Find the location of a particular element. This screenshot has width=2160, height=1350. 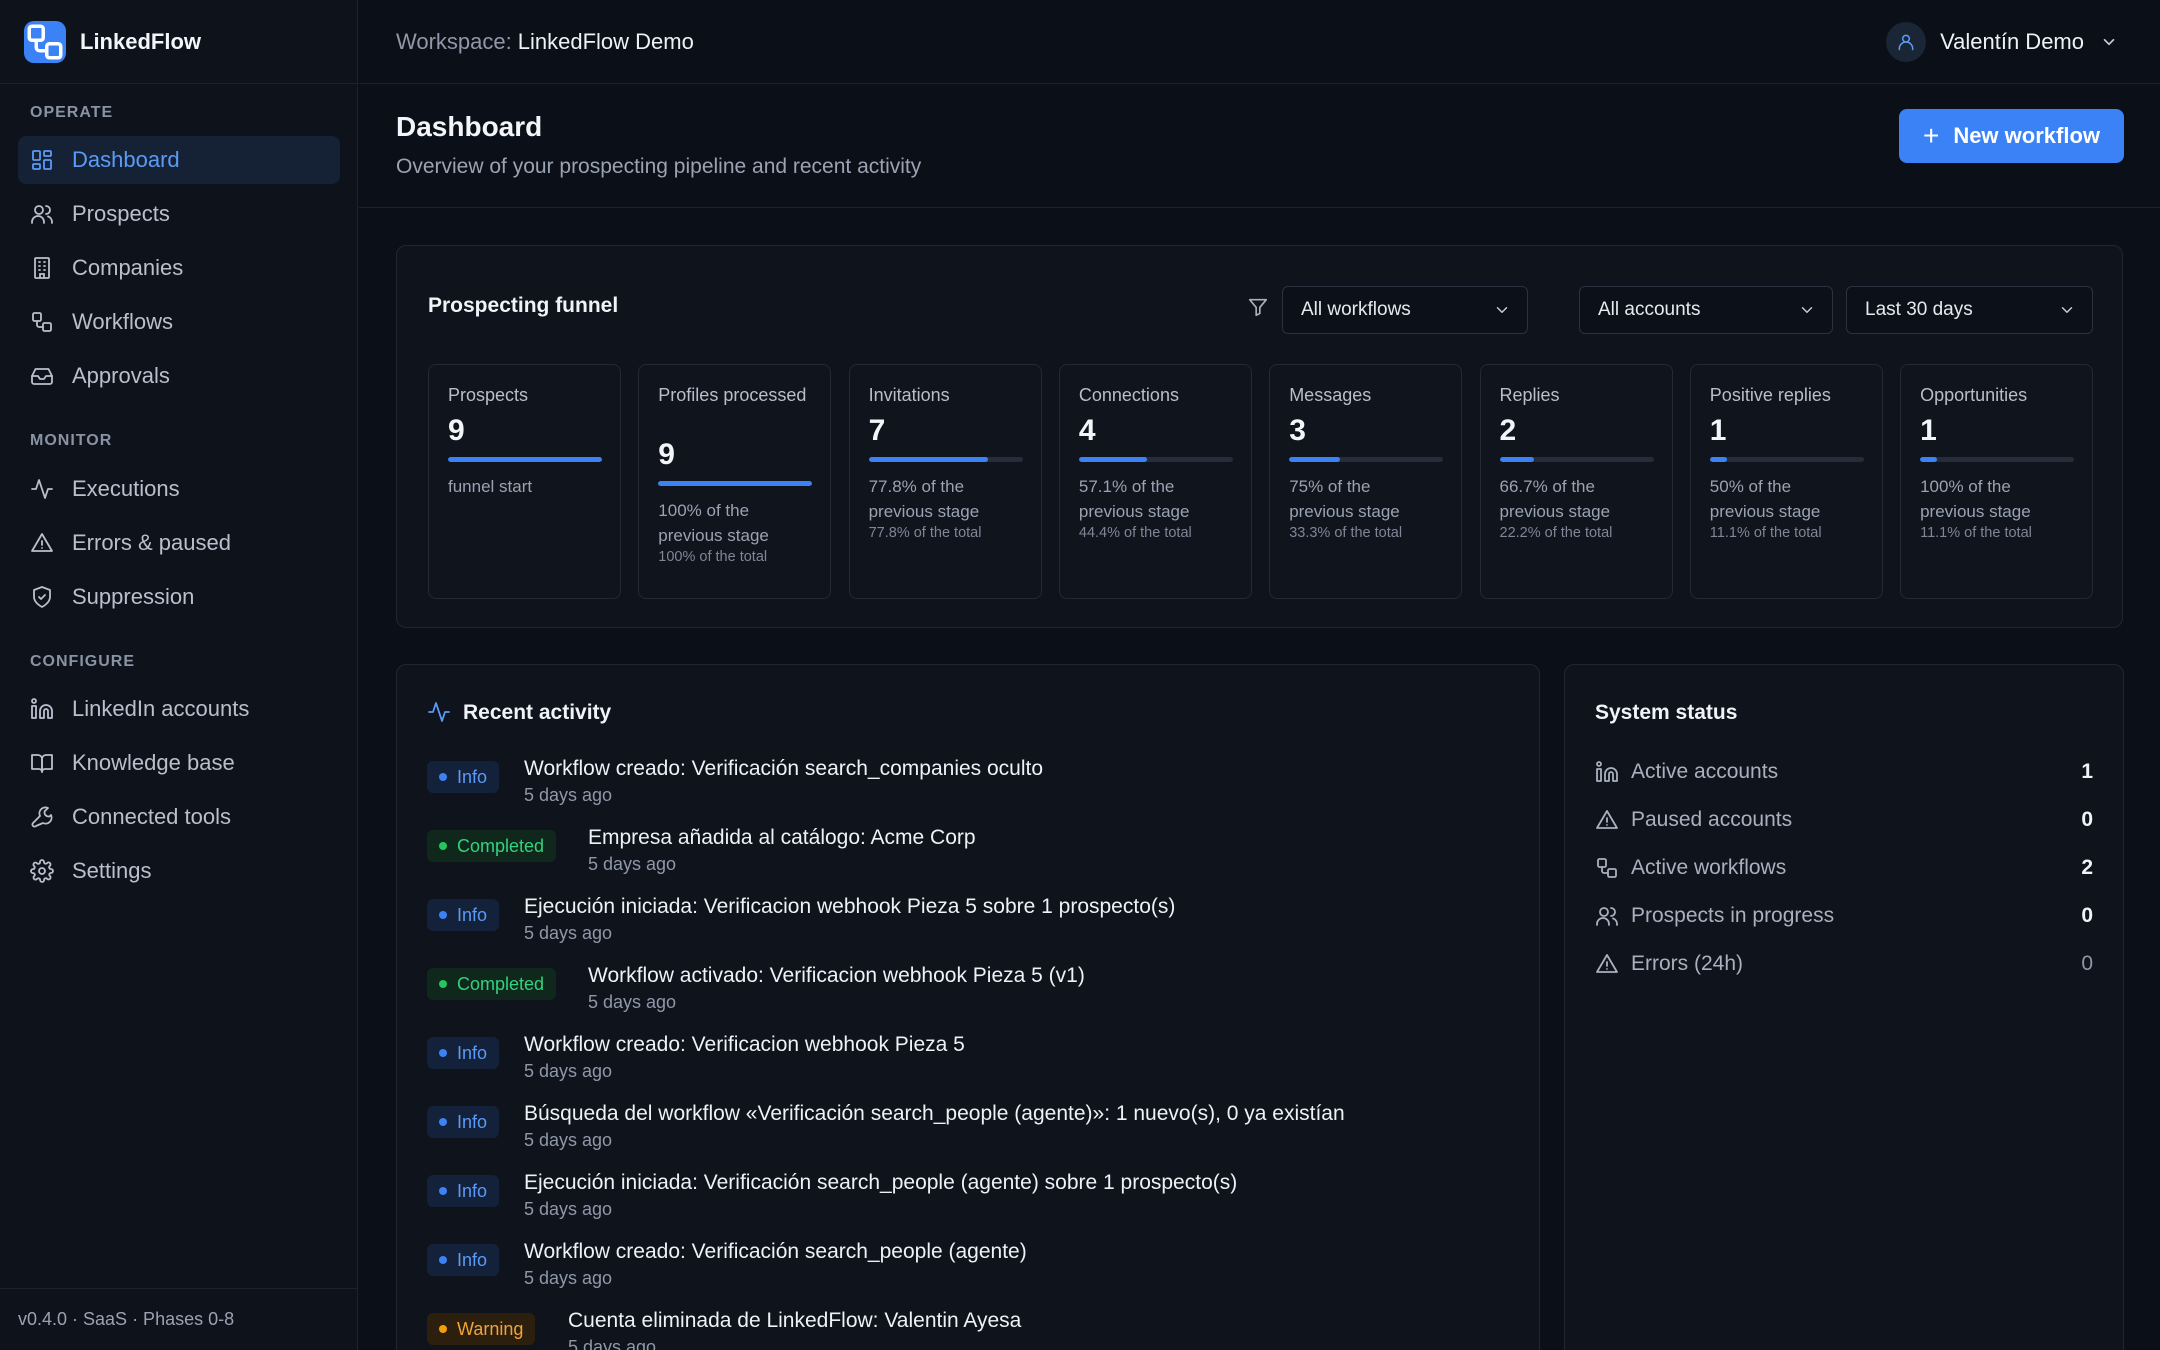

app-name: LinkedFlow is located at coordinates (140, 41).